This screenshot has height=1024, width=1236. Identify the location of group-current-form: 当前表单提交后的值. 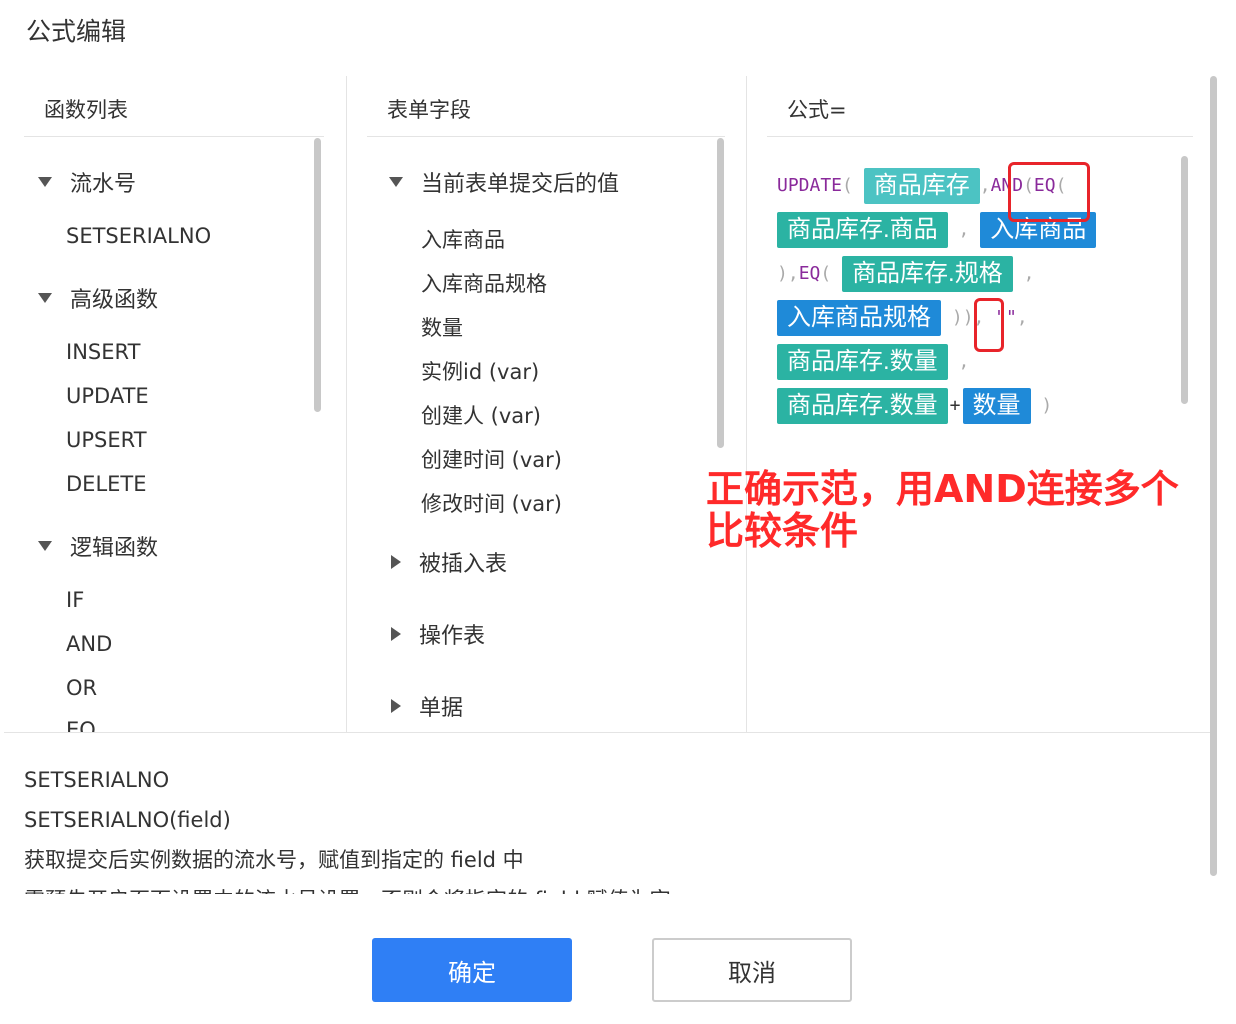
(504, 182).